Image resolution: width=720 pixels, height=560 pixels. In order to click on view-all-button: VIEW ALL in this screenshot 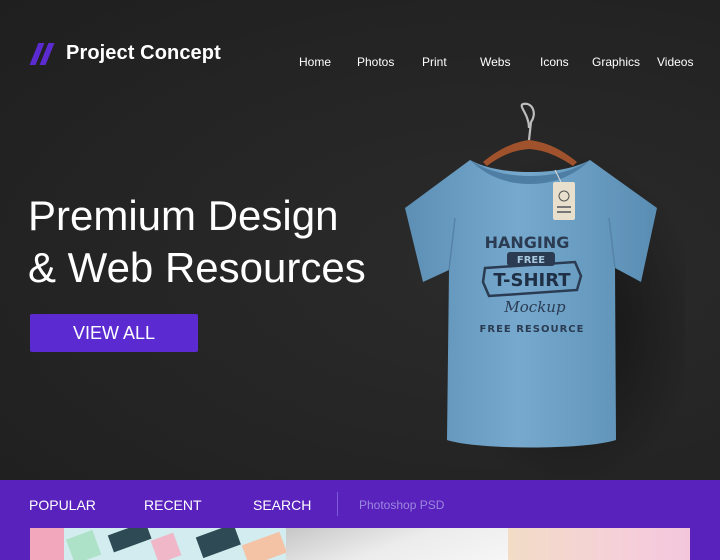, I will do `click(114, 333)`.